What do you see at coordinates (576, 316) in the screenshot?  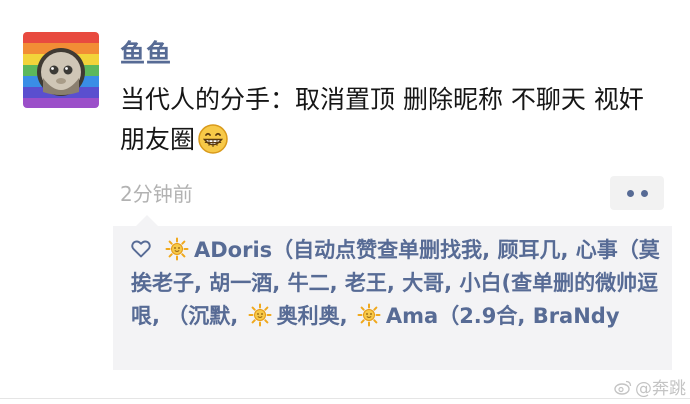 I see `liker-name: BraNdy` at bounding box center [576, 316].